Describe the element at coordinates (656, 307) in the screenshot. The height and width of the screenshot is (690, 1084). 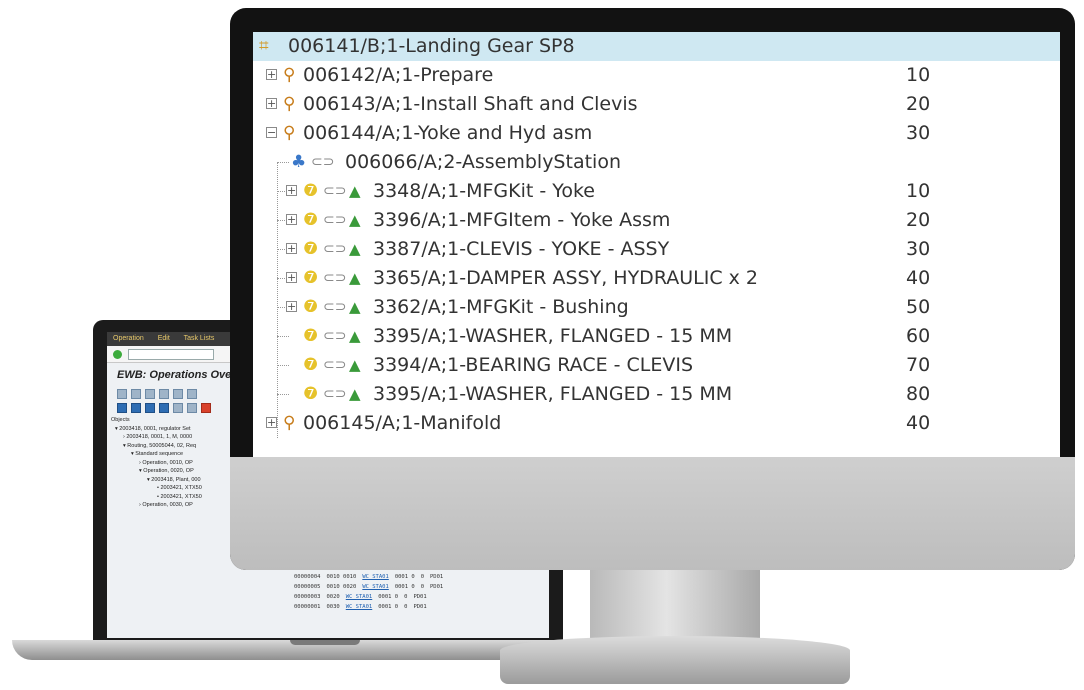
I see `tree-part: + ❼ ⊂⊃ ▲ 3362/A;1-MFGKit - Bushing 50` at that location.